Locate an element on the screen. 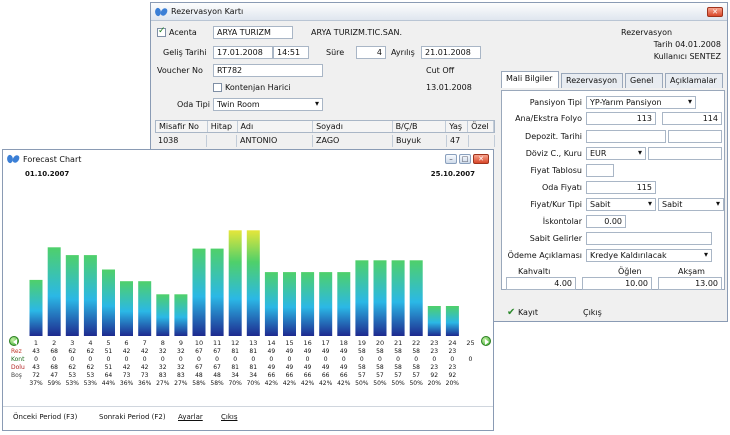 The width and height of the screenshot is (730, 435). price-table-field is located at coordinates (600, 170).